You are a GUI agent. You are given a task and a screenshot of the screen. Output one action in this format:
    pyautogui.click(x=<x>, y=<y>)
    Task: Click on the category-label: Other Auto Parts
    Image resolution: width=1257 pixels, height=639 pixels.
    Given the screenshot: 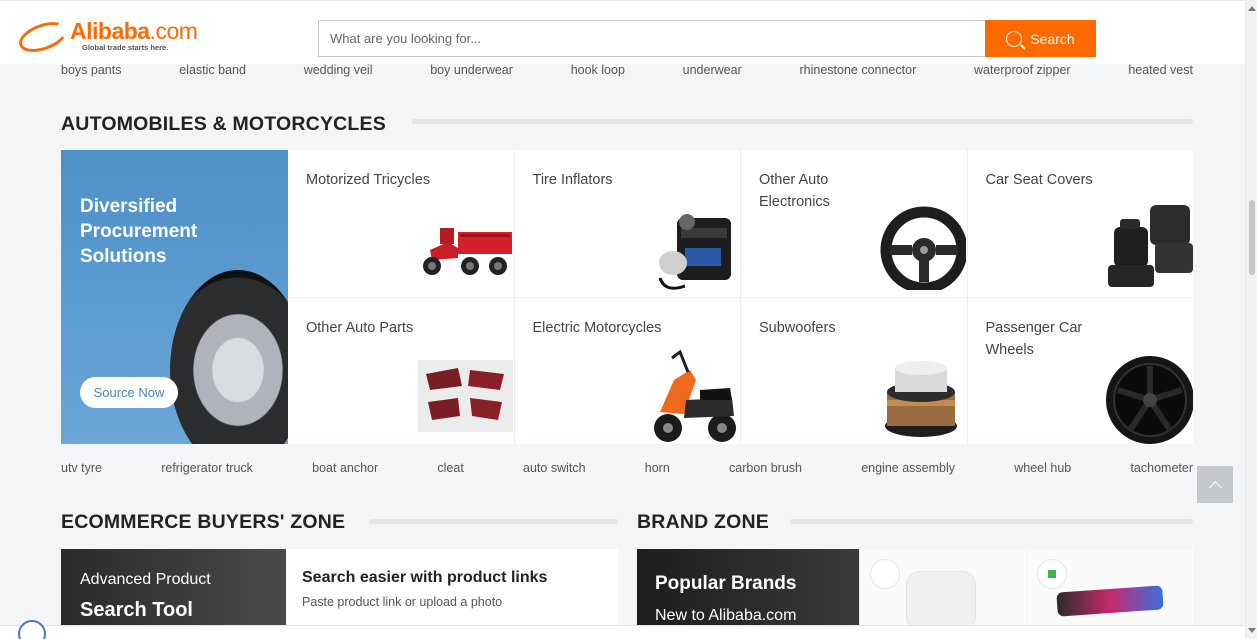 What is the action you would take?
    pyautogui.click(x=360, y=327)
    